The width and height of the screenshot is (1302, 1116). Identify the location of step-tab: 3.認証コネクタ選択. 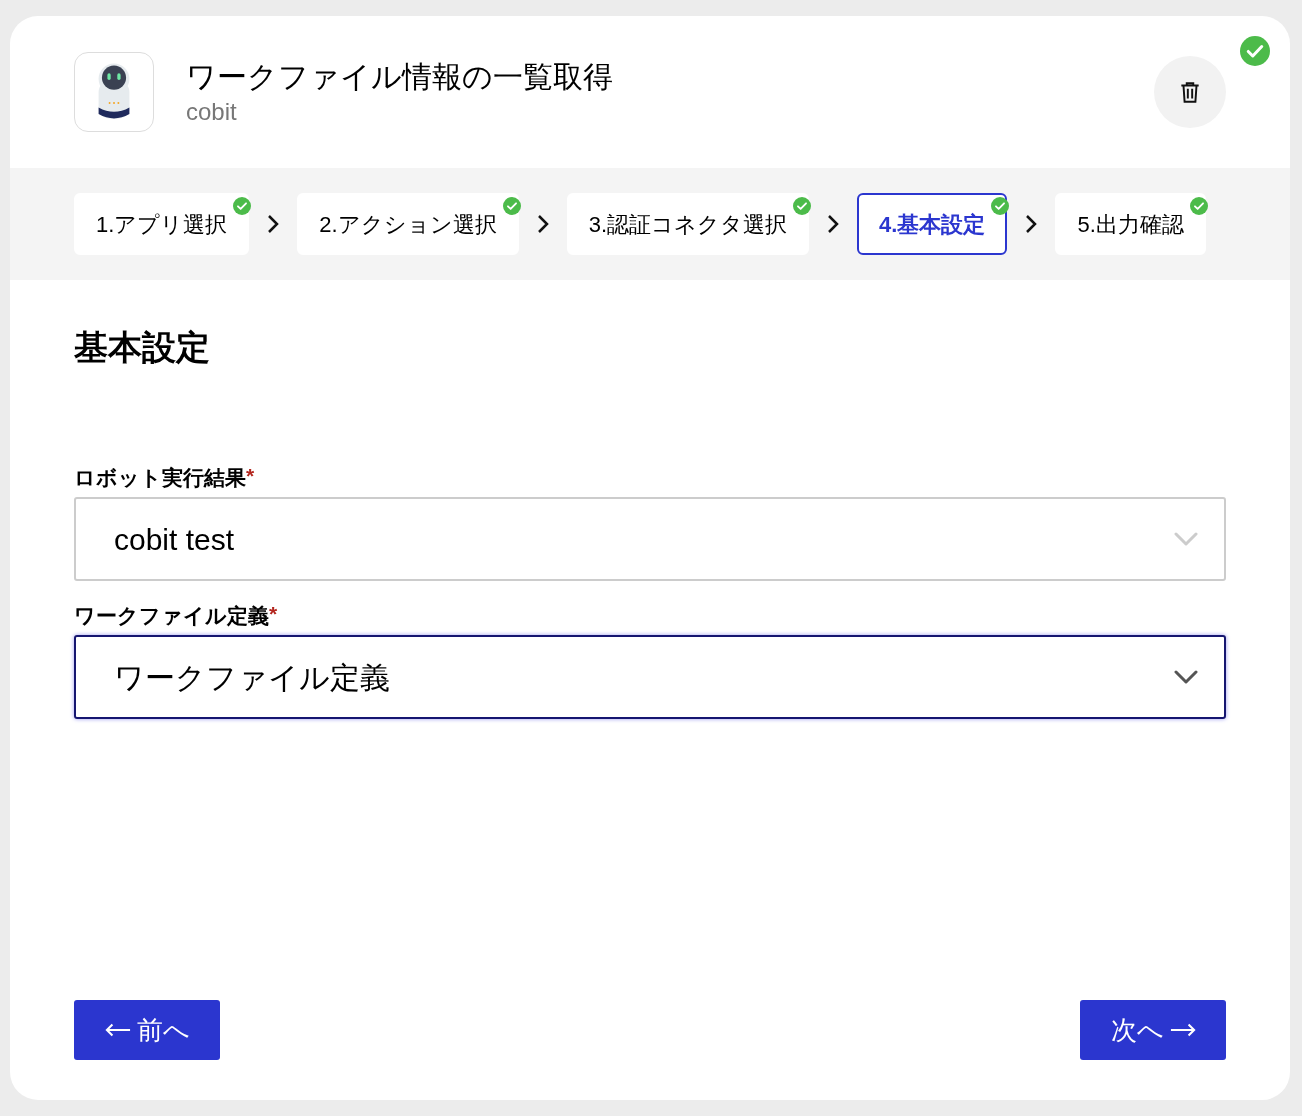
(688, 224).